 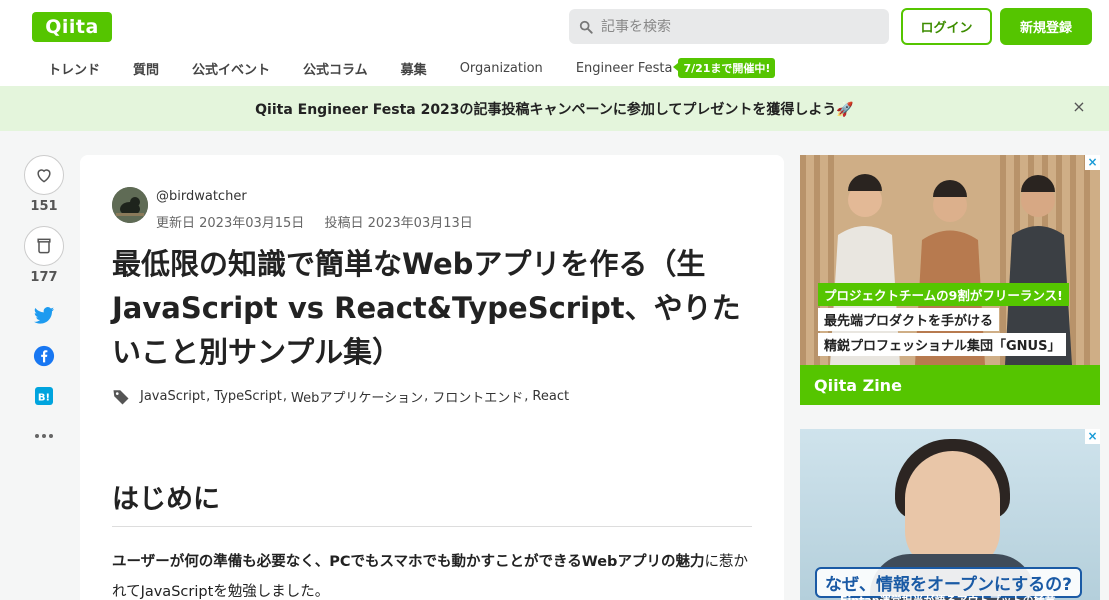 What do you see at coordinates (432, 502) in the screenshot?
I see `section-heading: はじめに` at bounding box center [432, 502].